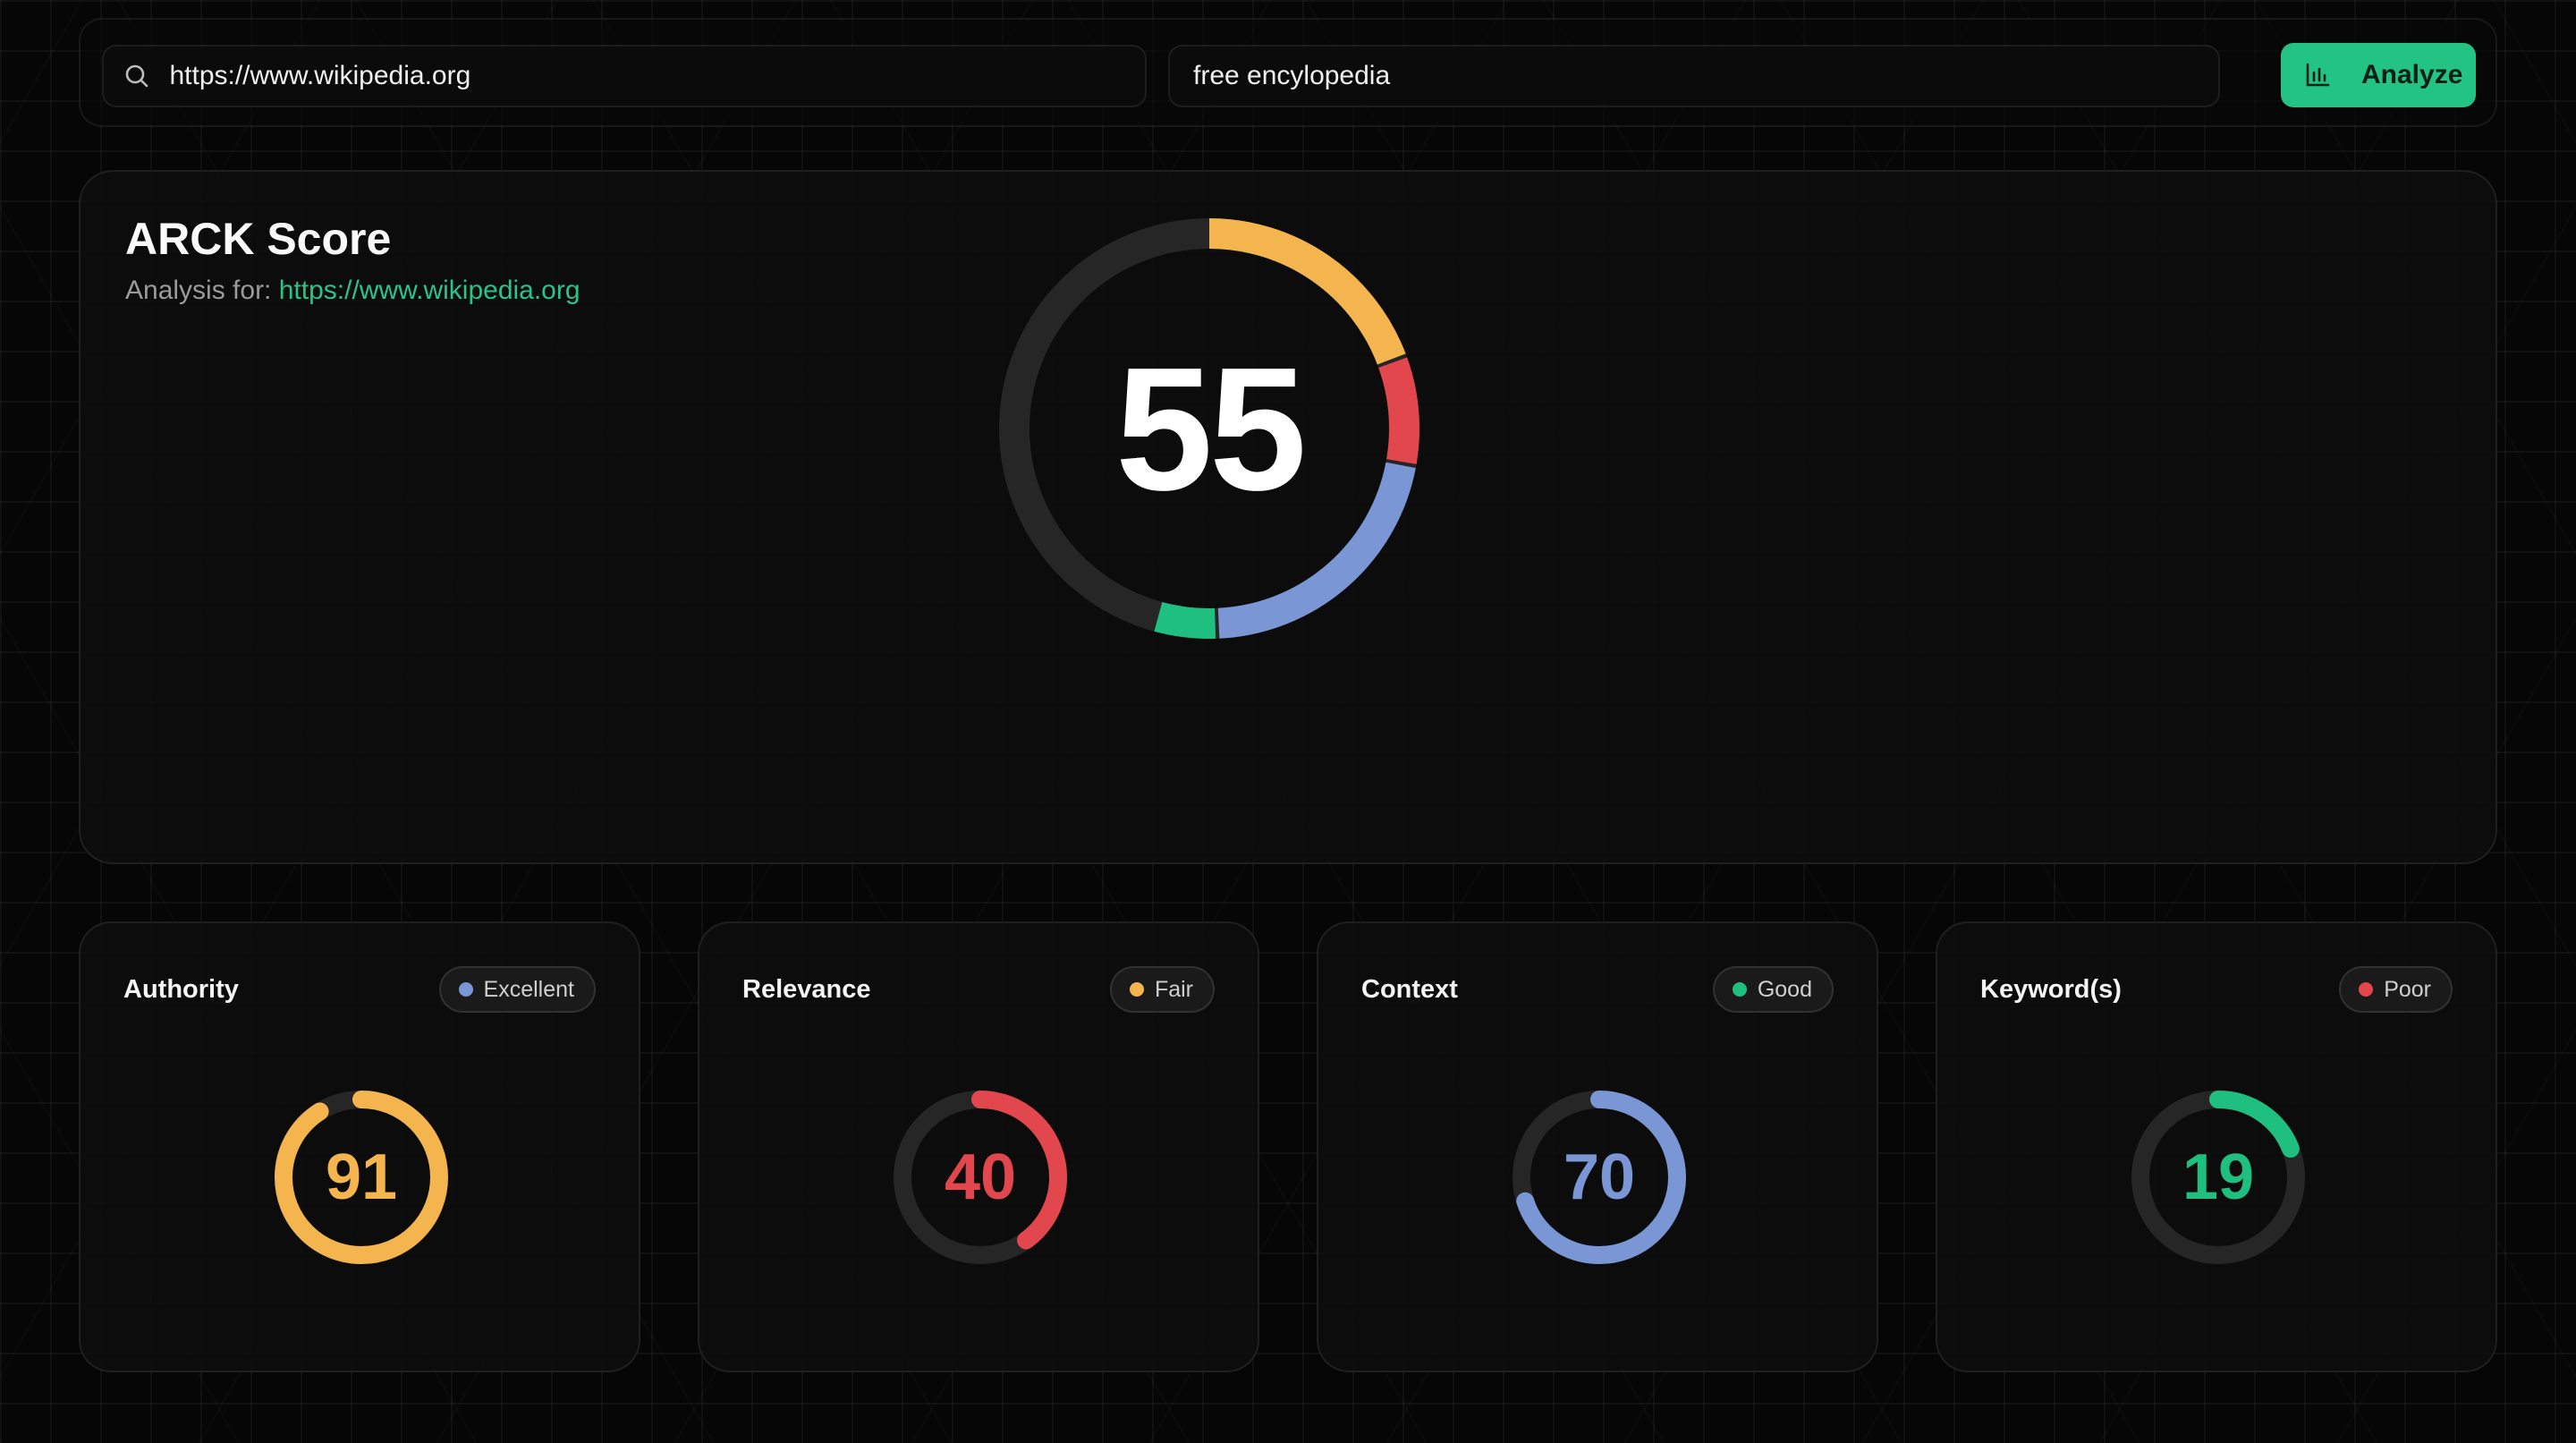 This screenshot has height=1443, width=2576. Describe the element at coordinates (1210, 429) in the screenshot. I see `overall-score-value: 55` at that location.